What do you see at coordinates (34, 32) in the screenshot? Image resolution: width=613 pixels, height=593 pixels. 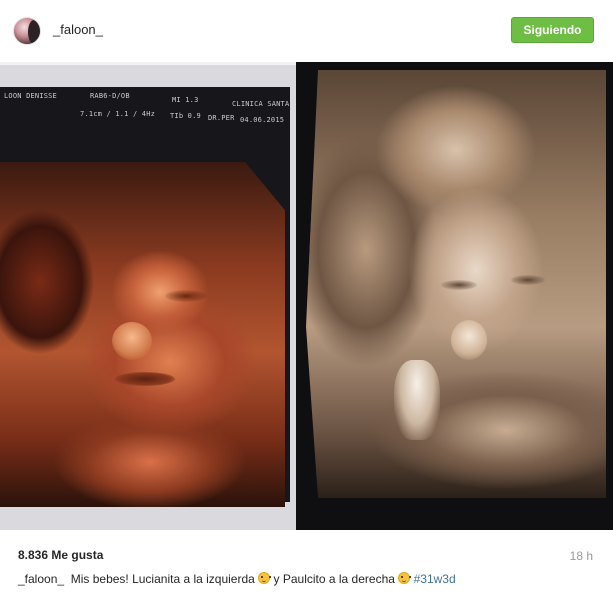 I see `avatar-image` at bounding box center [34, 32].